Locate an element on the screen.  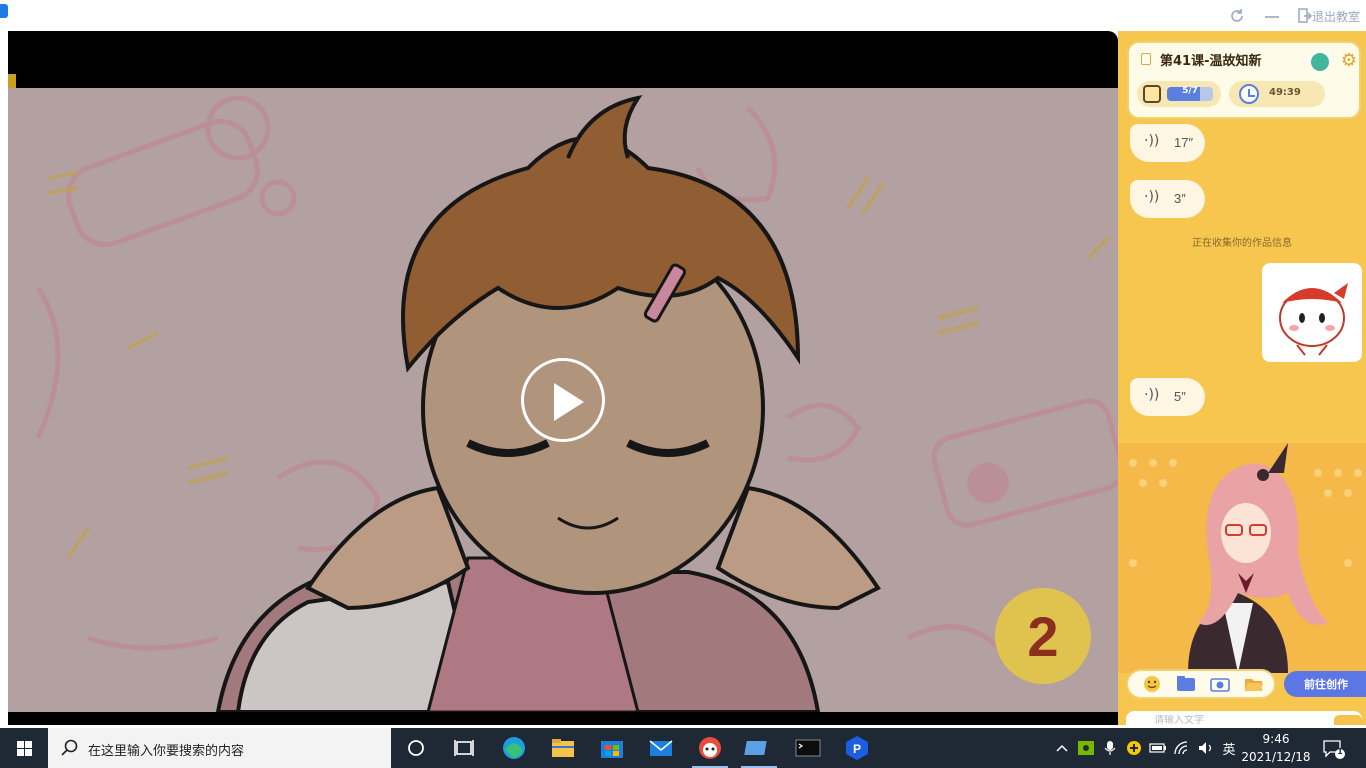
game-icon is located at coordinates (1134, 748).